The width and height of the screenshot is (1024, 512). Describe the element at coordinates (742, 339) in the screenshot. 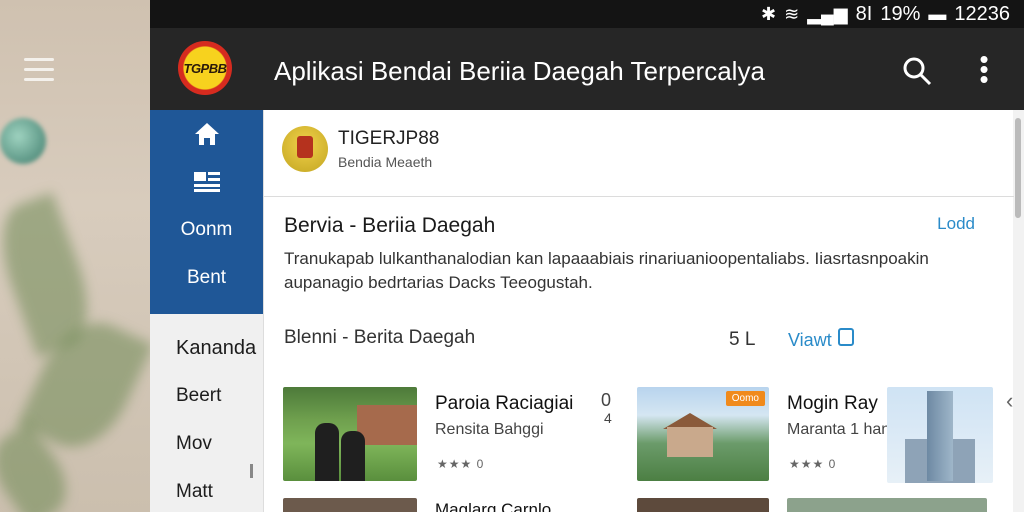

I see `section-count: 5 L` at that location.